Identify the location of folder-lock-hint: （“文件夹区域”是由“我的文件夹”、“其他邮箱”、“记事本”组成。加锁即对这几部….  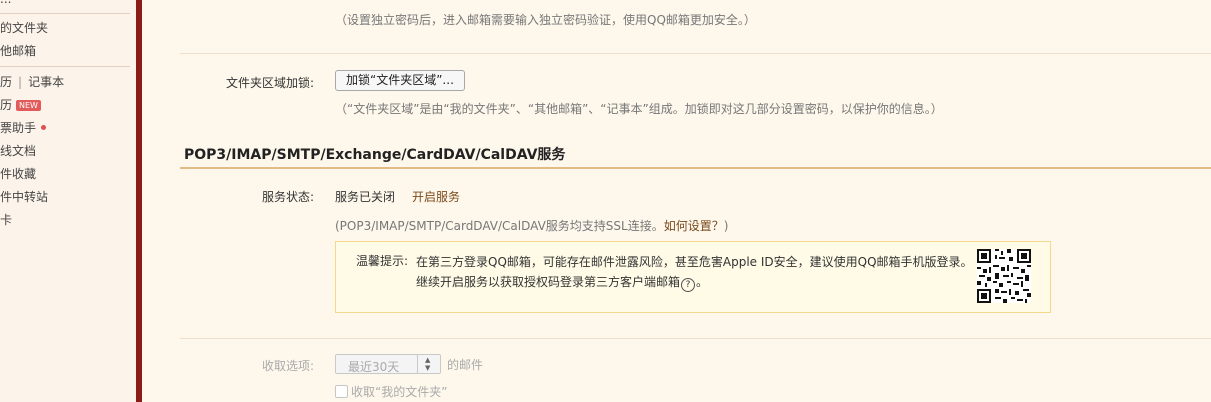
(639, 109).